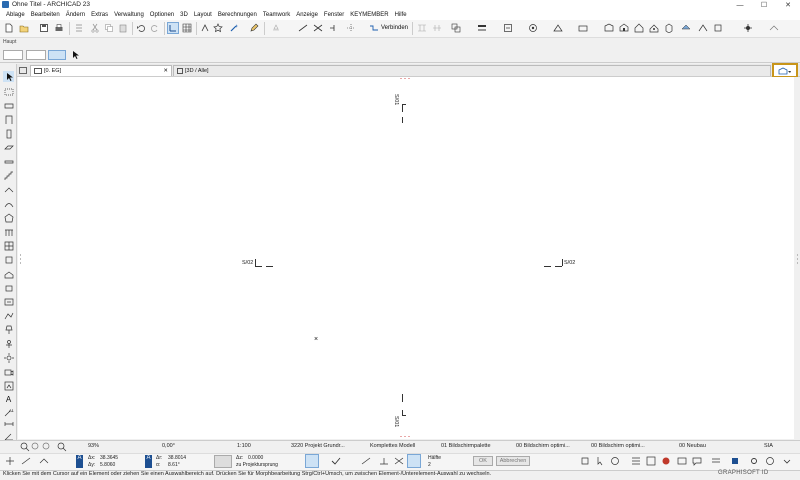 This screenshot has height=480, width=800. Describe the element at coordinates (237, 15) in the screenshot. I see `menu-berechnungen: Berechnungen` at that location.